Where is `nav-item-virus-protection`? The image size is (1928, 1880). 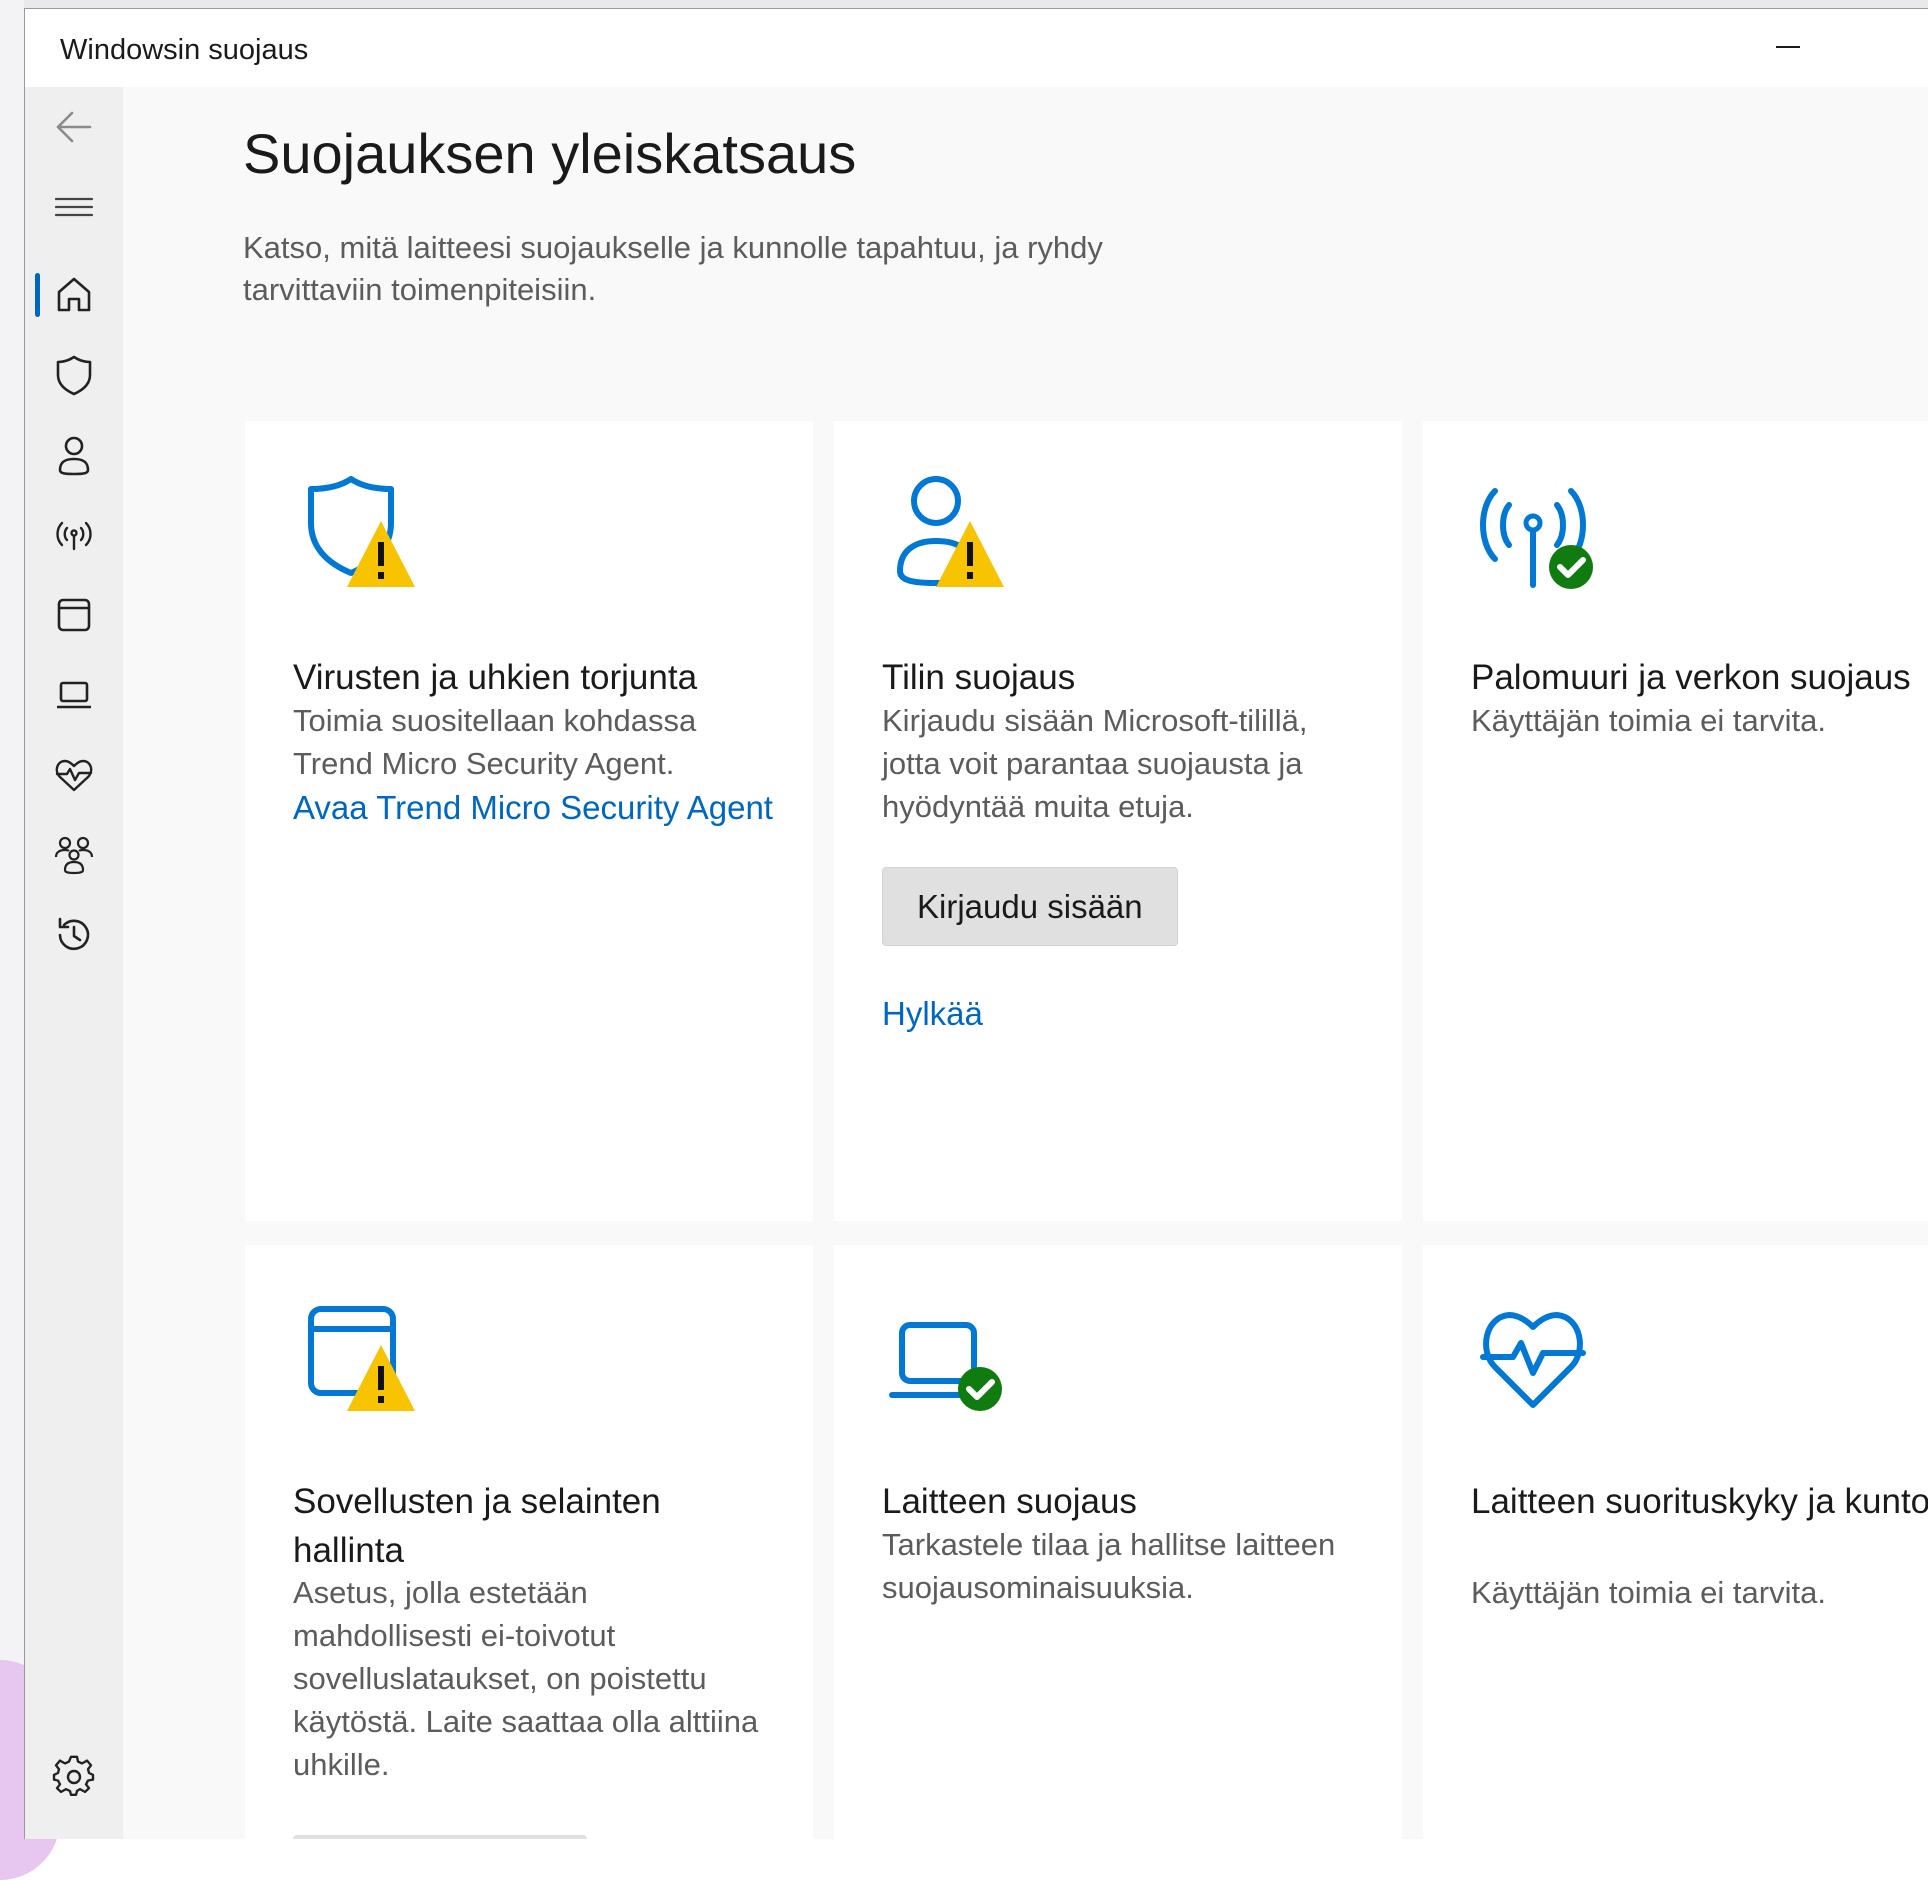 nav-item-virus-protection is located at coordinates (74, 375).